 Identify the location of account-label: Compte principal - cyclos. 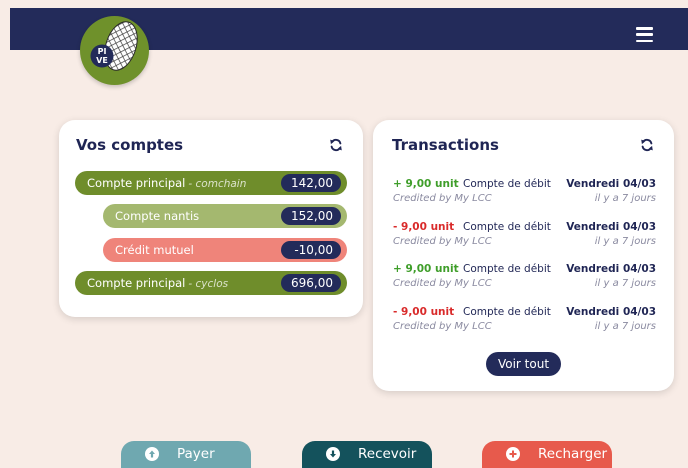
(157, 283).